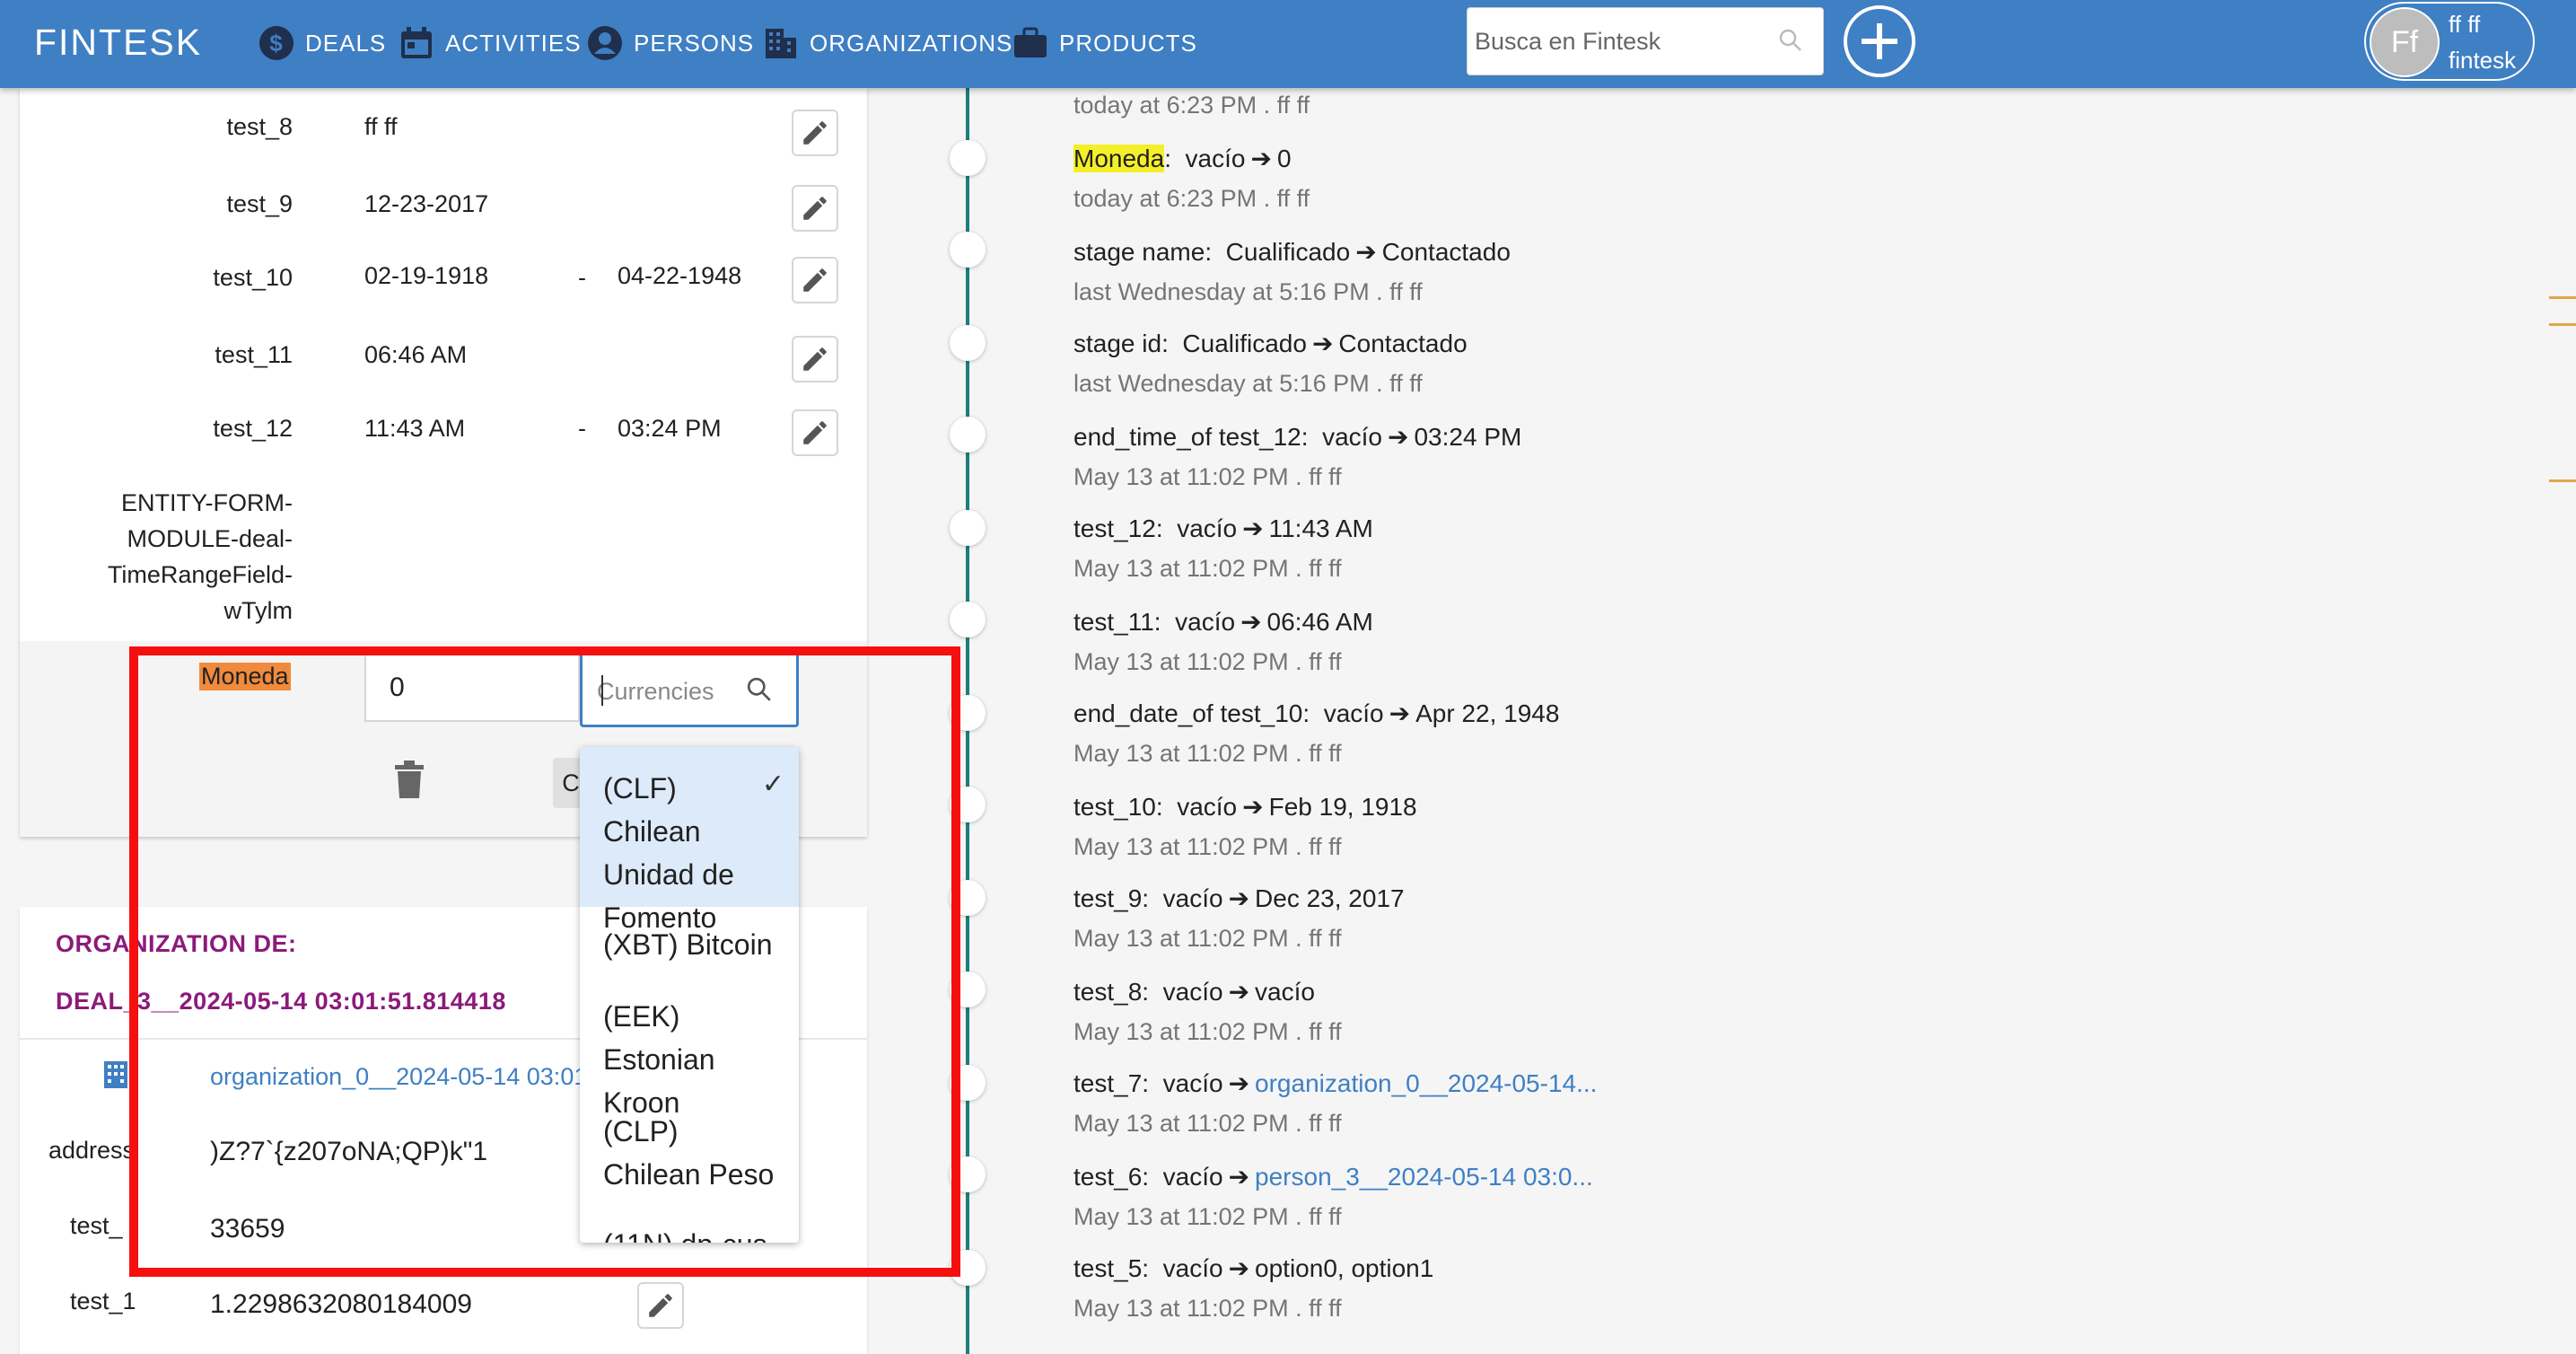 The width and height of the screenshot is (2576, 1354). What do you see at coordinates (689, 1059) in the screenshot?
I see `currency-option: (EEK) Estonian Kroon` at bounding box center [689, 1059].